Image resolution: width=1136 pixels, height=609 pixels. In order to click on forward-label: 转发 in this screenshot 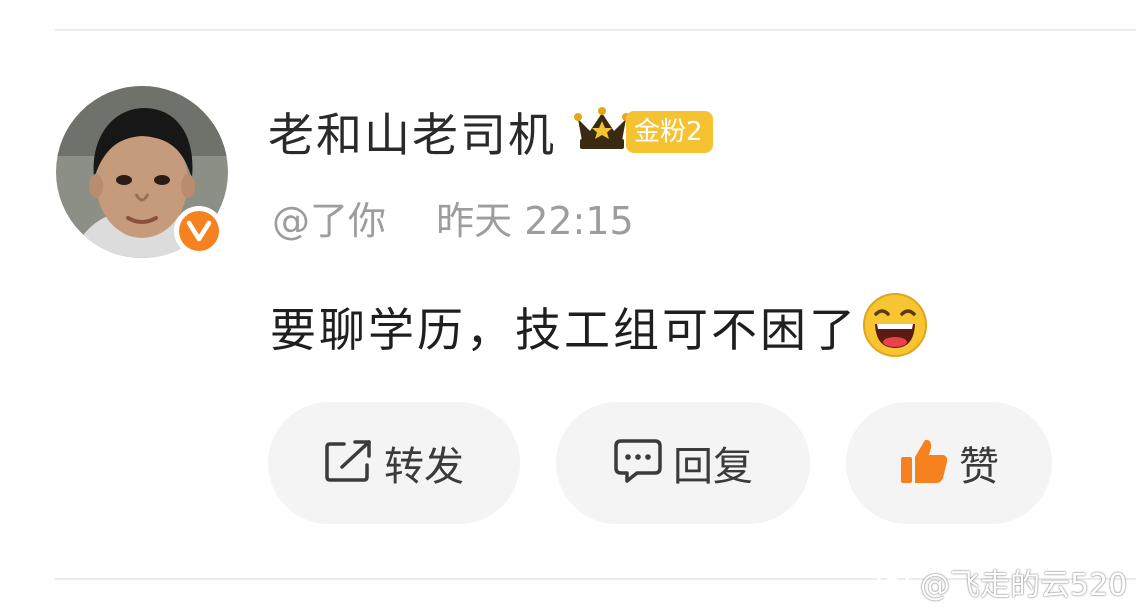, I will do `click(424, 467)`.